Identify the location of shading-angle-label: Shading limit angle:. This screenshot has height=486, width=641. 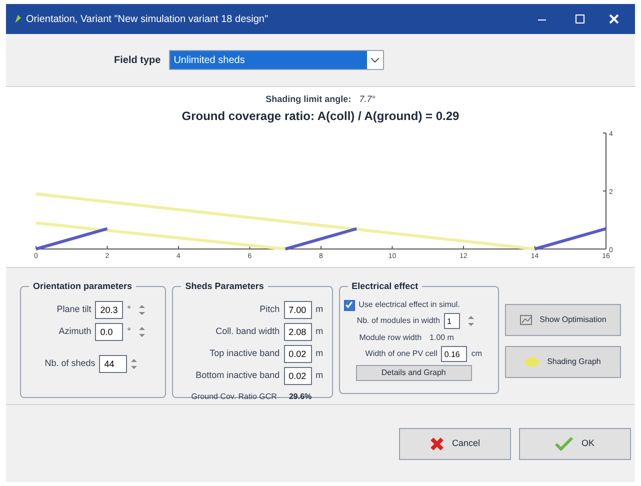
(309, 99).